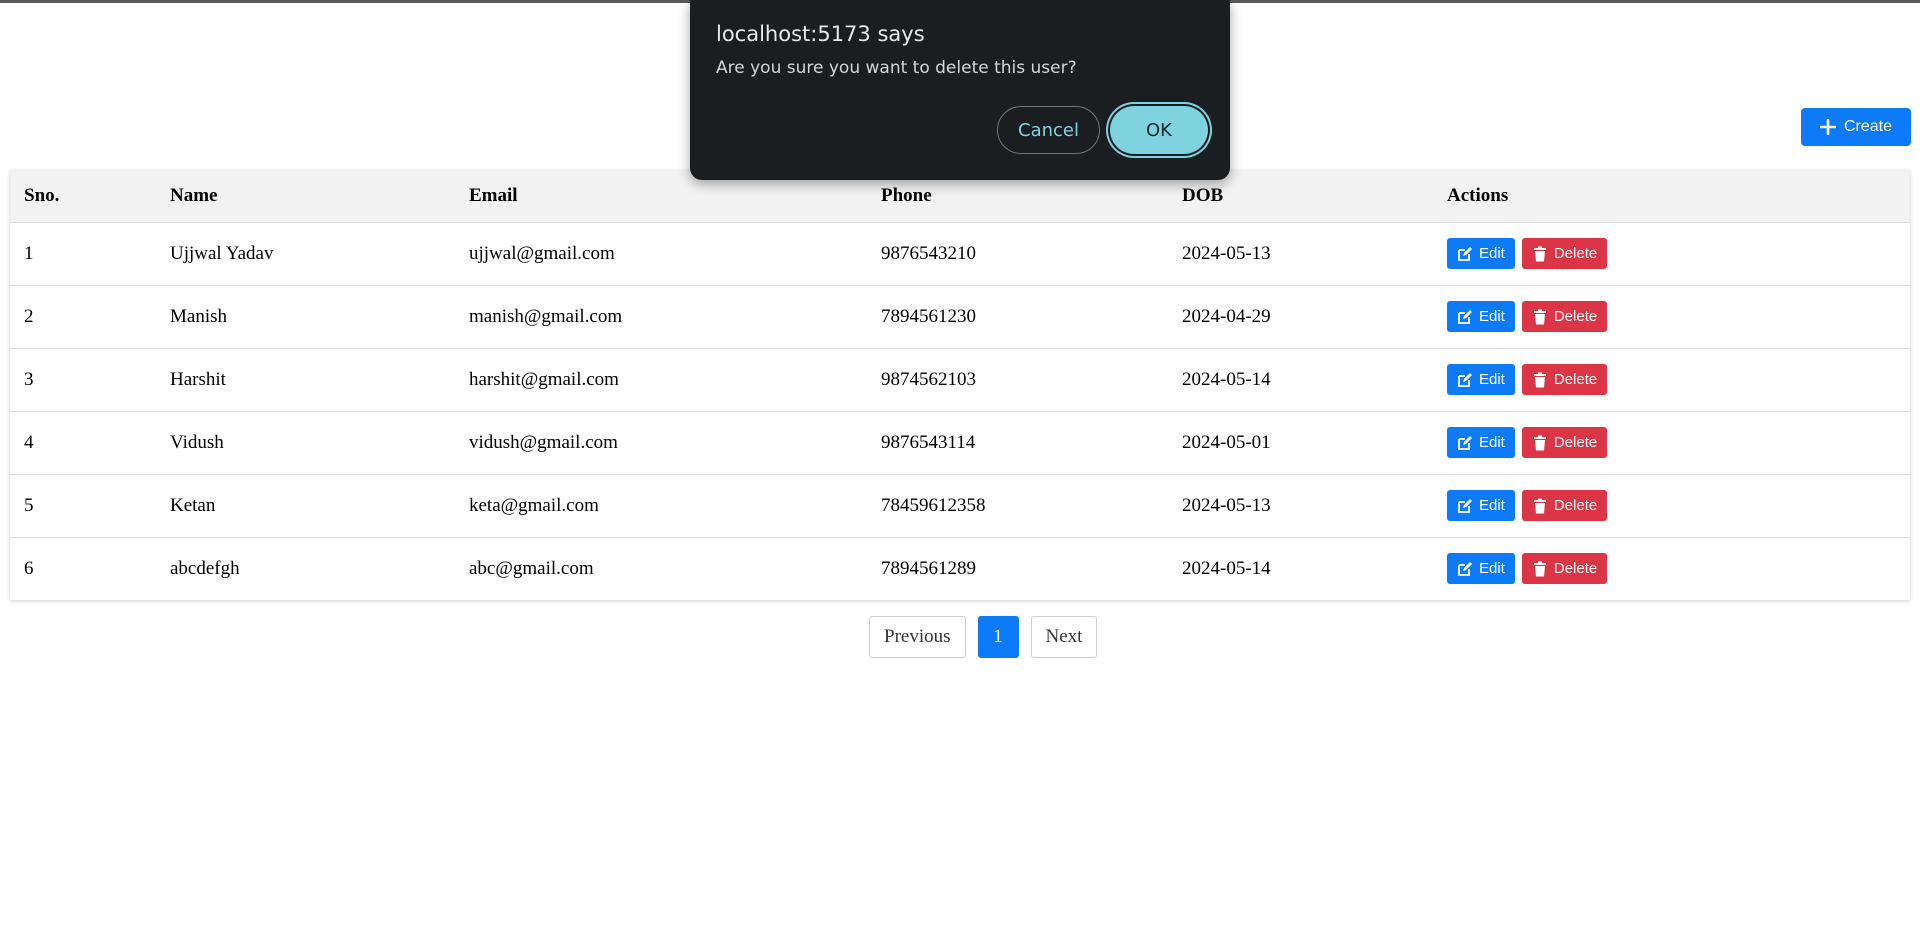 This screenshot has width=1920, height=939. What do you see at coordinates (1226, 316) in the screenshot?
I see `cell-dob: 2024-04-29` at bounding box center [1226, 316].